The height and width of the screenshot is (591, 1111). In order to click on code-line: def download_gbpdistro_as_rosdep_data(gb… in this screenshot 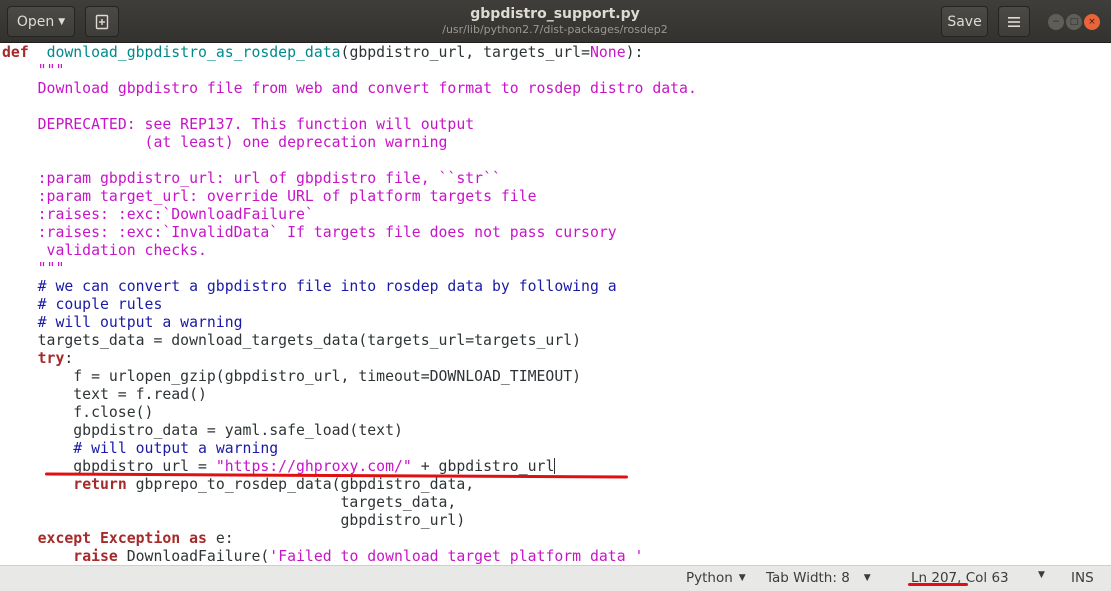, I will do `click(349, 53)`.